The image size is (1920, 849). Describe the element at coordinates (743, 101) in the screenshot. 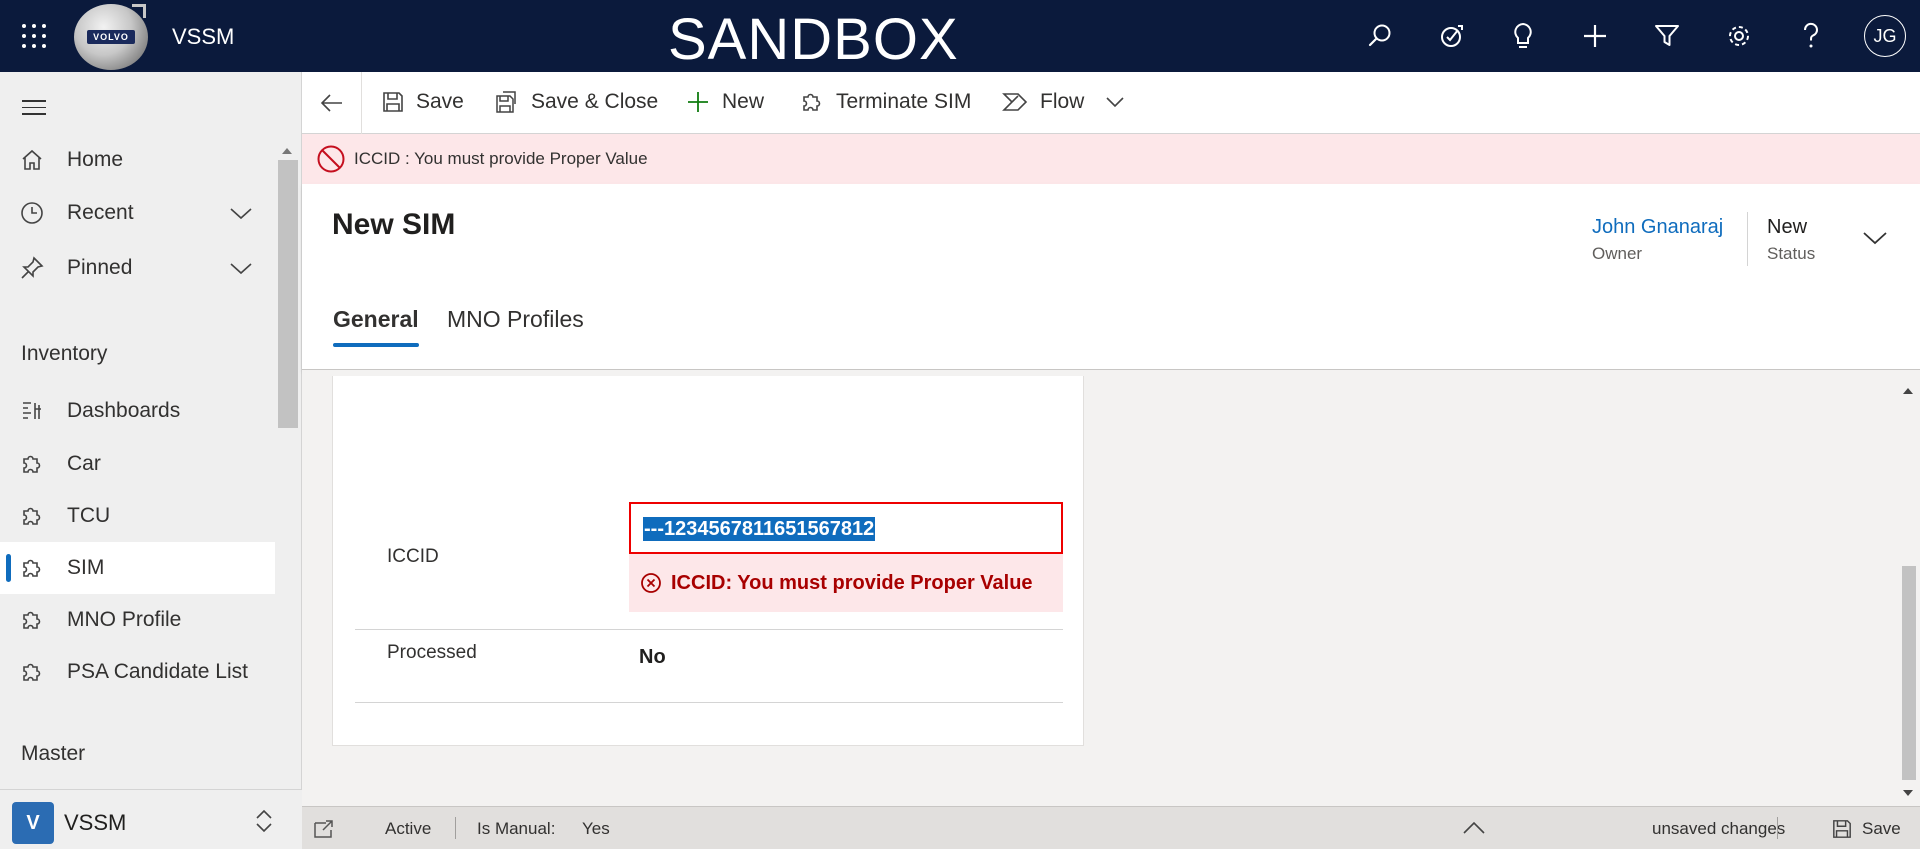

I see `new-label: New` at that location.